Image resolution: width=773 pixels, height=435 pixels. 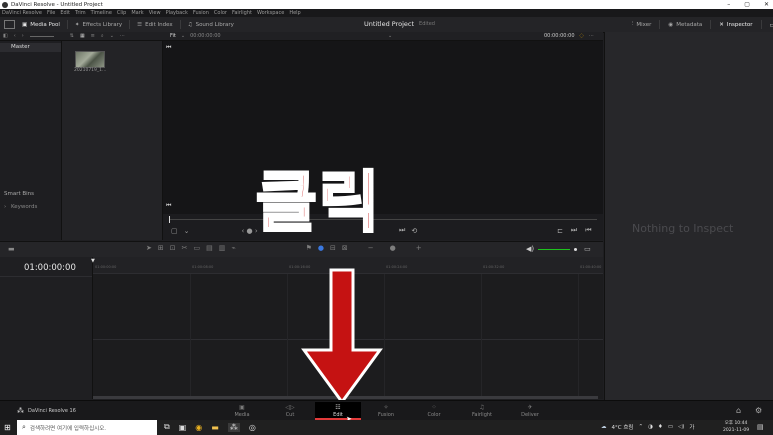 I want to click on back-icon: ‹, so click(x=15, y=36).